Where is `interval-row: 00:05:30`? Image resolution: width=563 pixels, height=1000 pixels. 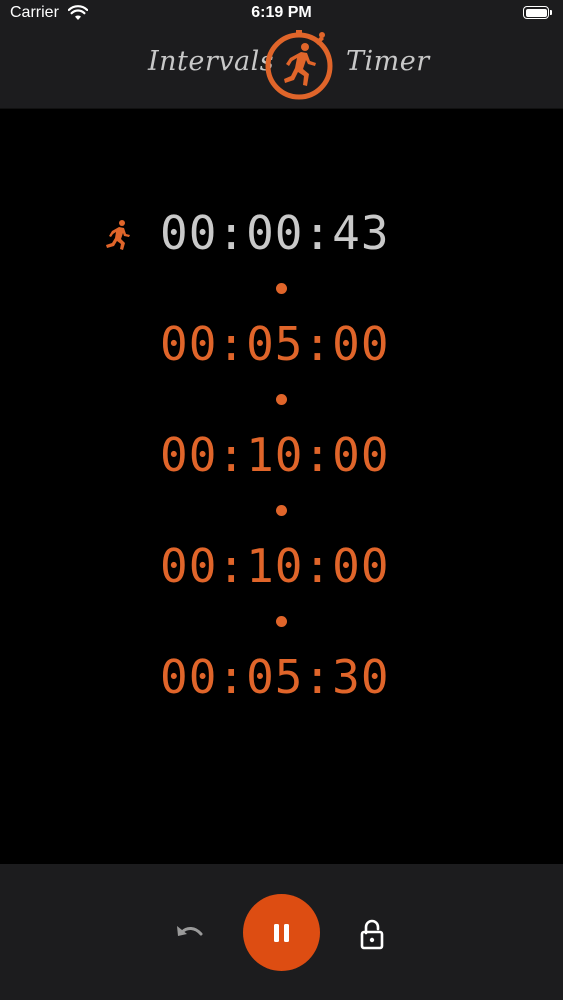
interval-row: 00:05:30 is located at coordinates (281, 677).